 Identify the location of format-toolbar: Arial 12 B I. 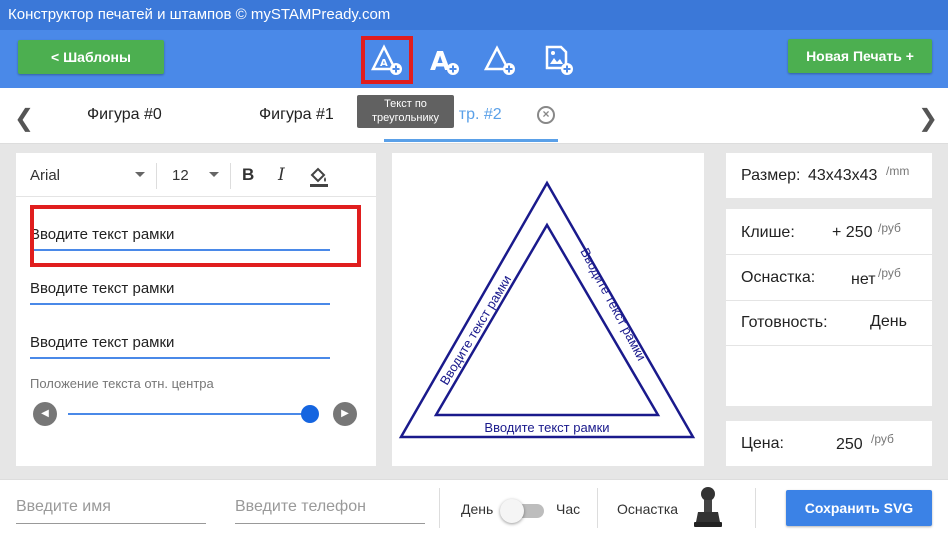
(196, 175).